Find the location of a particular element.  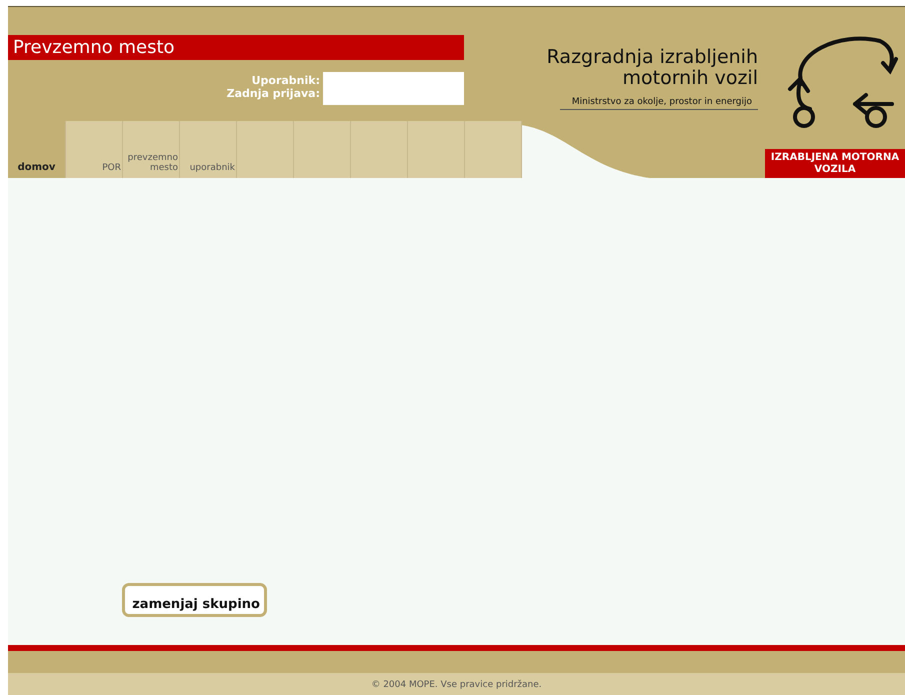

change-group-button: zamenjaj skupino is located at coordinates (194, 600).